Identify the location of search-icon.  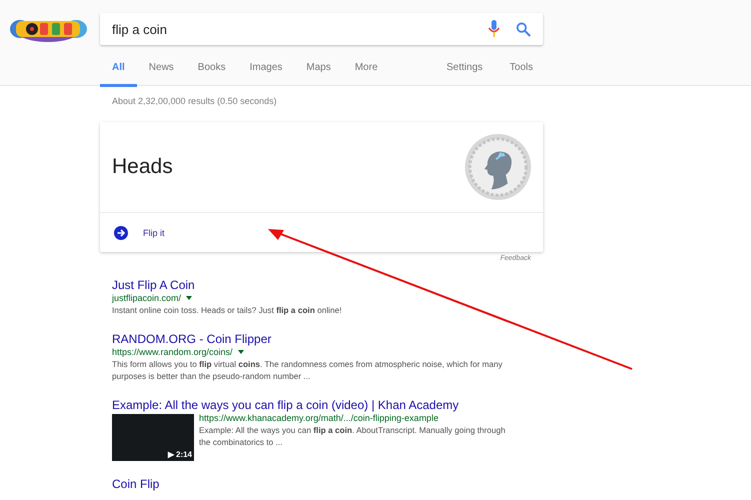
(523, 29).